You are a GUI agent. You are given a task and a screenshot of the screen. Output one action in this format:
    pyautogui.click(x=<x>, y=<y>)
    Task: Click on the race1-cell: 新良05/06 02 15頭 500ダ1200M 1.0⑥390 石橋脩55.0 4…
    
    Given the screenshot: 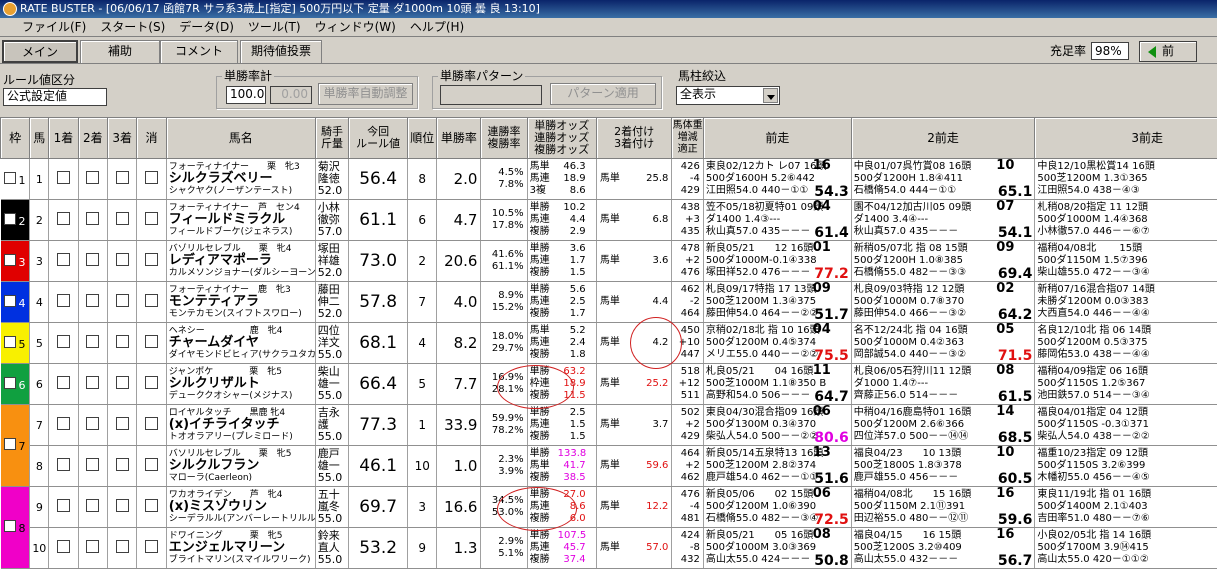 What is the action you would take?
    pyautogui.click(x=777, y=507)
    